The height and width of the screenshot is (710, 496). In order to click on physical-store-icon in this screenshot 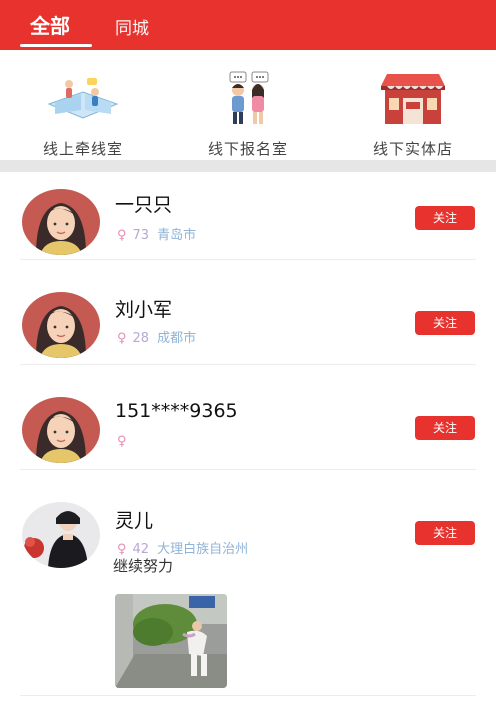, I will do `click(413, 99)`.